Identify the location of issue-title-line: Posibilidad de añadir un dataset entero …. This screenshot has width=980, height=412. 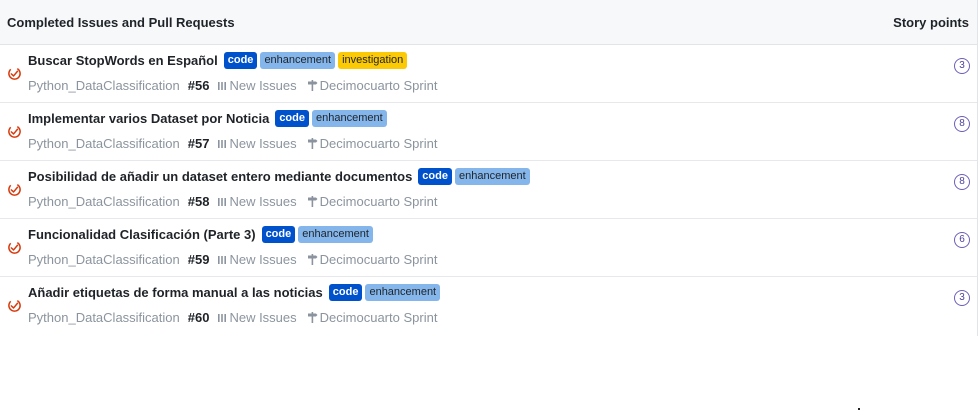
(280, 176).